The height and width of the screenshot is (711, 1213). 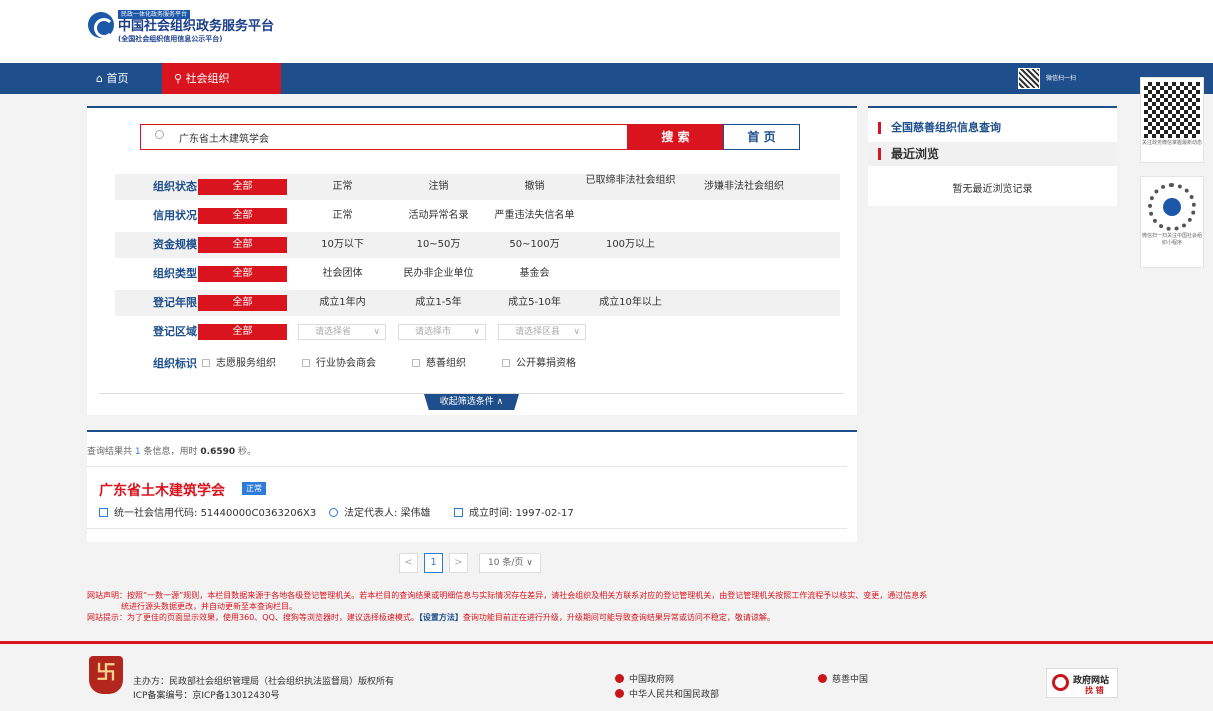 I want to click on filter-option: 涉嫌非法社会组织, so click(x=744, y=187).